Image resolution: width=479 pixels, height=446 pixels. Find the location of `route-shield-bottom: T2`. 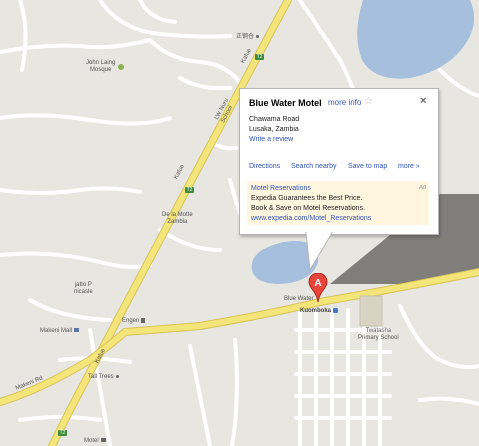

route-shield-bottom: T2 is located at coordinates (62, 433).